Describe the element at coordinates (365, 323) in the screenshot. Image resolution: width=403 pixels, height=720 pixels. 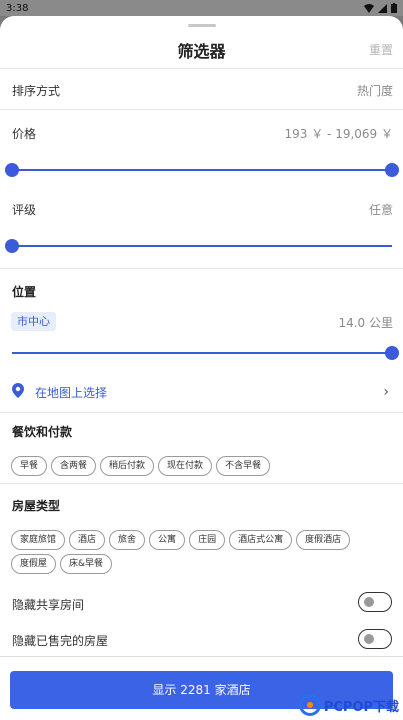
I see `location-distance: 14.0 公里` at that location.